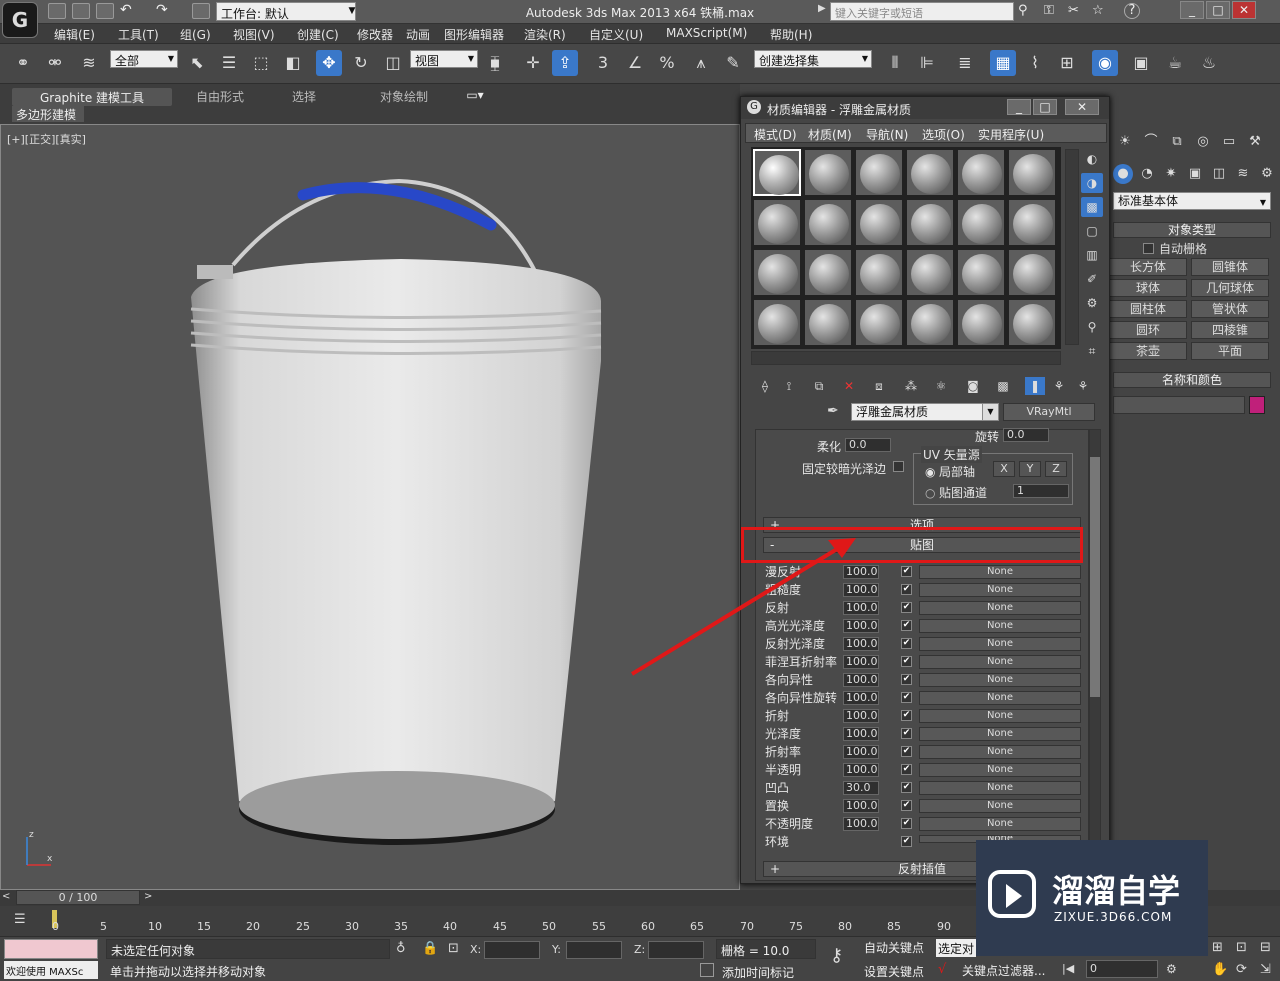  Describe the element at coordinates (1230, 267) in the screenshot. I see `cone-button: 圆锥体` at that location.